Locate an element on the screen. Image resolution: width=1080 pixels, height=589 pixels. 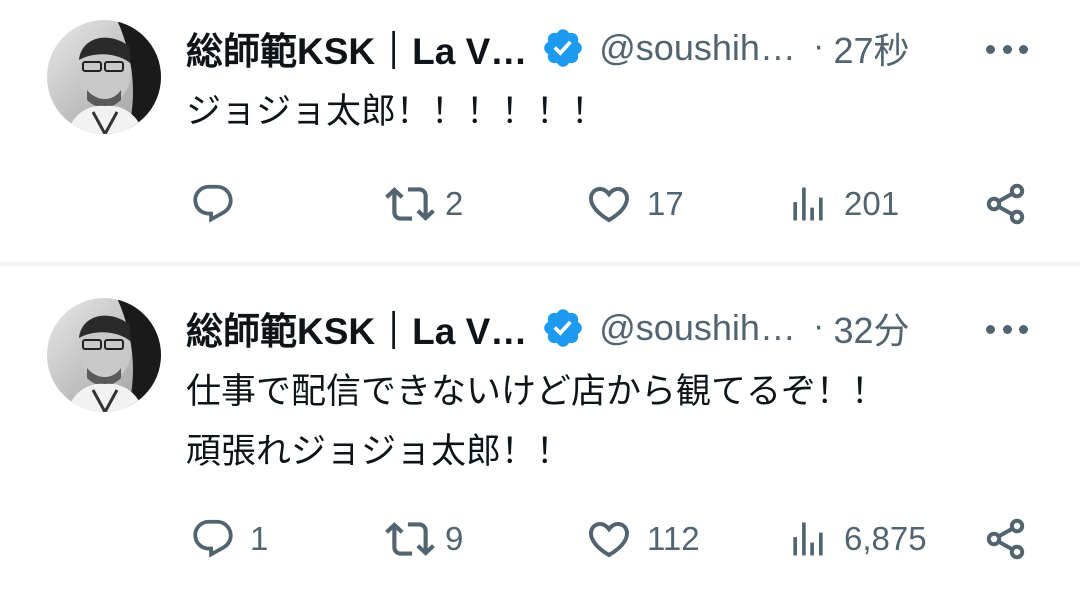
retweet-button: 9 is located at coordinates (424, 539).